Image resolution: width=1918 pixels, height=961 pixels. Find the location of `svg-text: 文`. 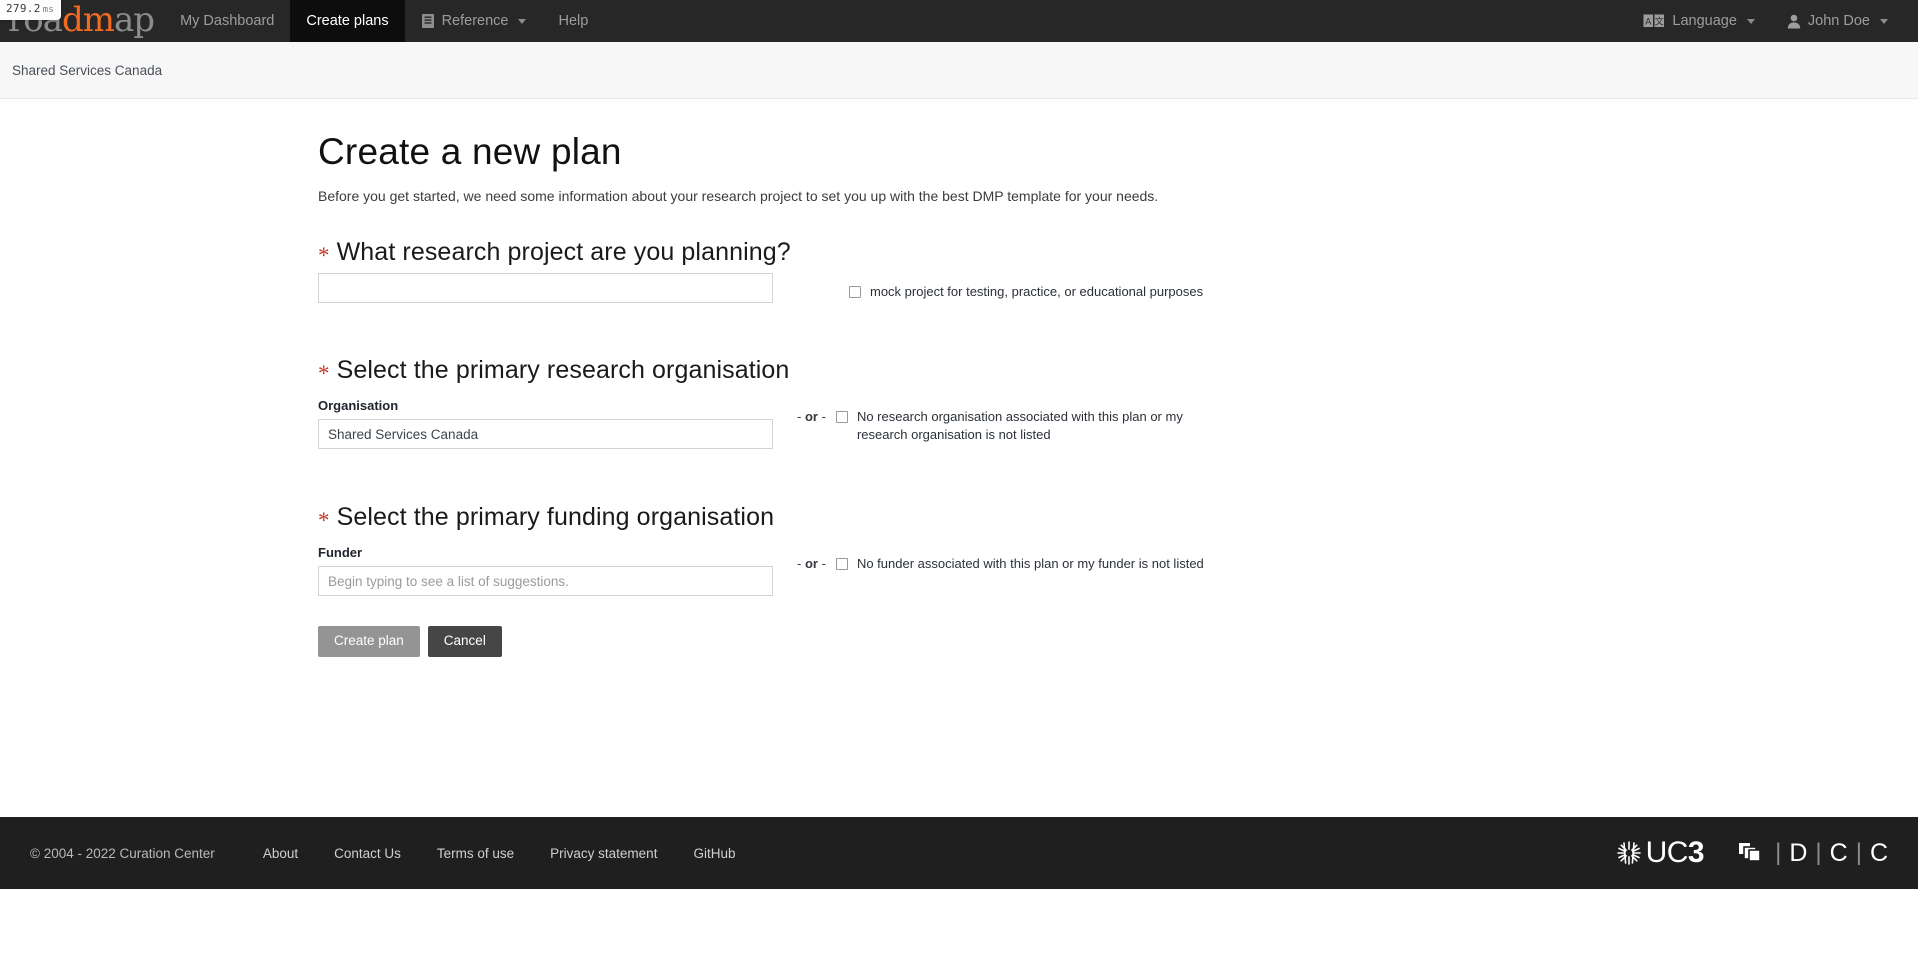

svg-text: 文 is located at coordinates (1659, 22).